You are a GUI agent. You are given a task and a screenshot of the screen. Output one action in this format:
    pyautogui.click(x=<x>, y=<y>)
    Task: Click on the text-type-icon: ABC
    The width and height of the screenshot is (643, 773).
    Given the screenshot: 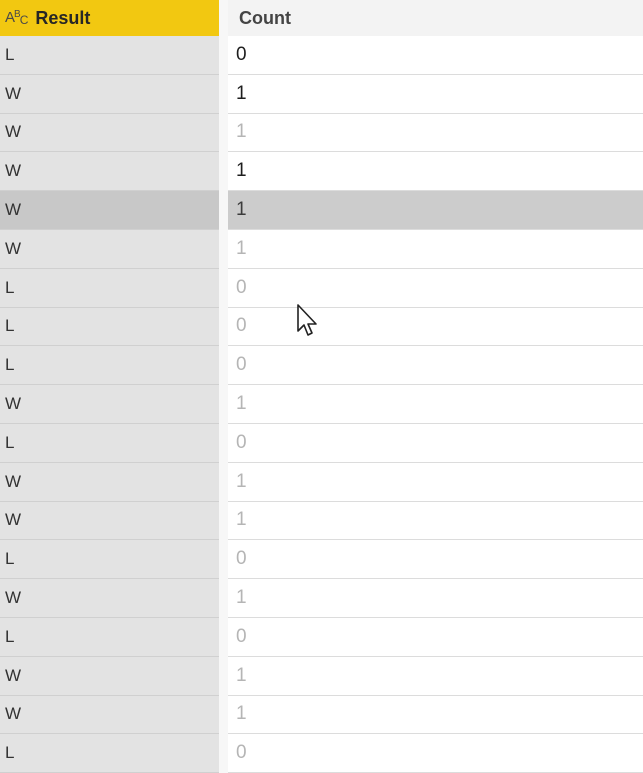 What is the action you would take?
    pyautogui.click(x=16, y=18)
    